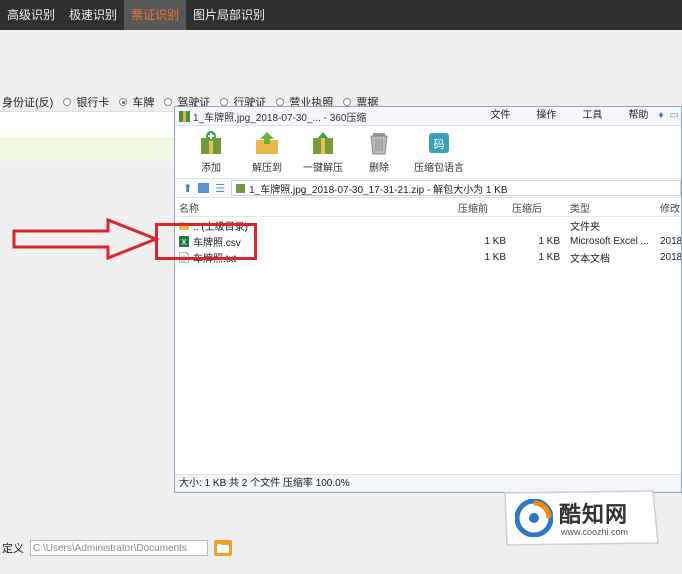  What do you see at coordinates (500, 116) in the screenshot?
I see `menu-file: 文件` at bounding box center [500, 116].